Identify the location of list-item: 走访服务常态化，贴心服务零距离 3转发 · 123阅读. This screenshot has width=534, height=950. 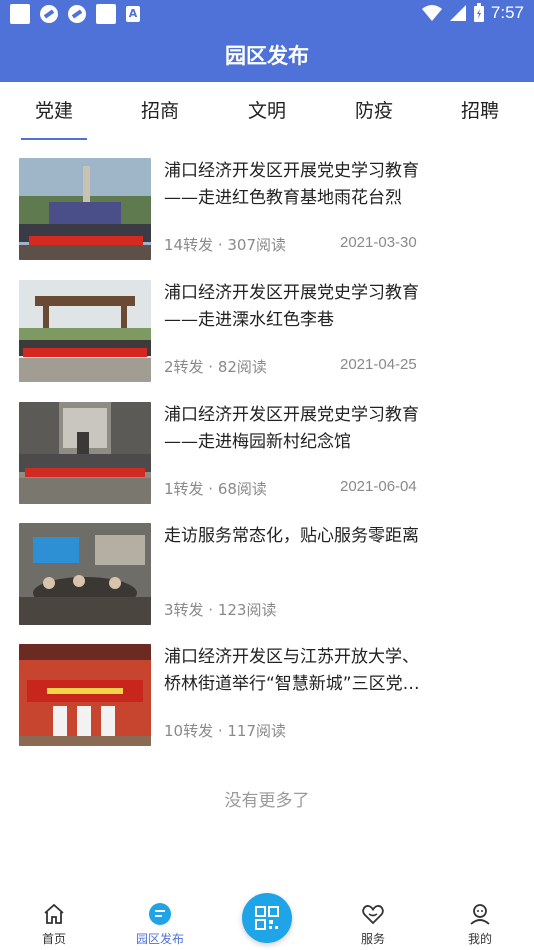
(267, 577).